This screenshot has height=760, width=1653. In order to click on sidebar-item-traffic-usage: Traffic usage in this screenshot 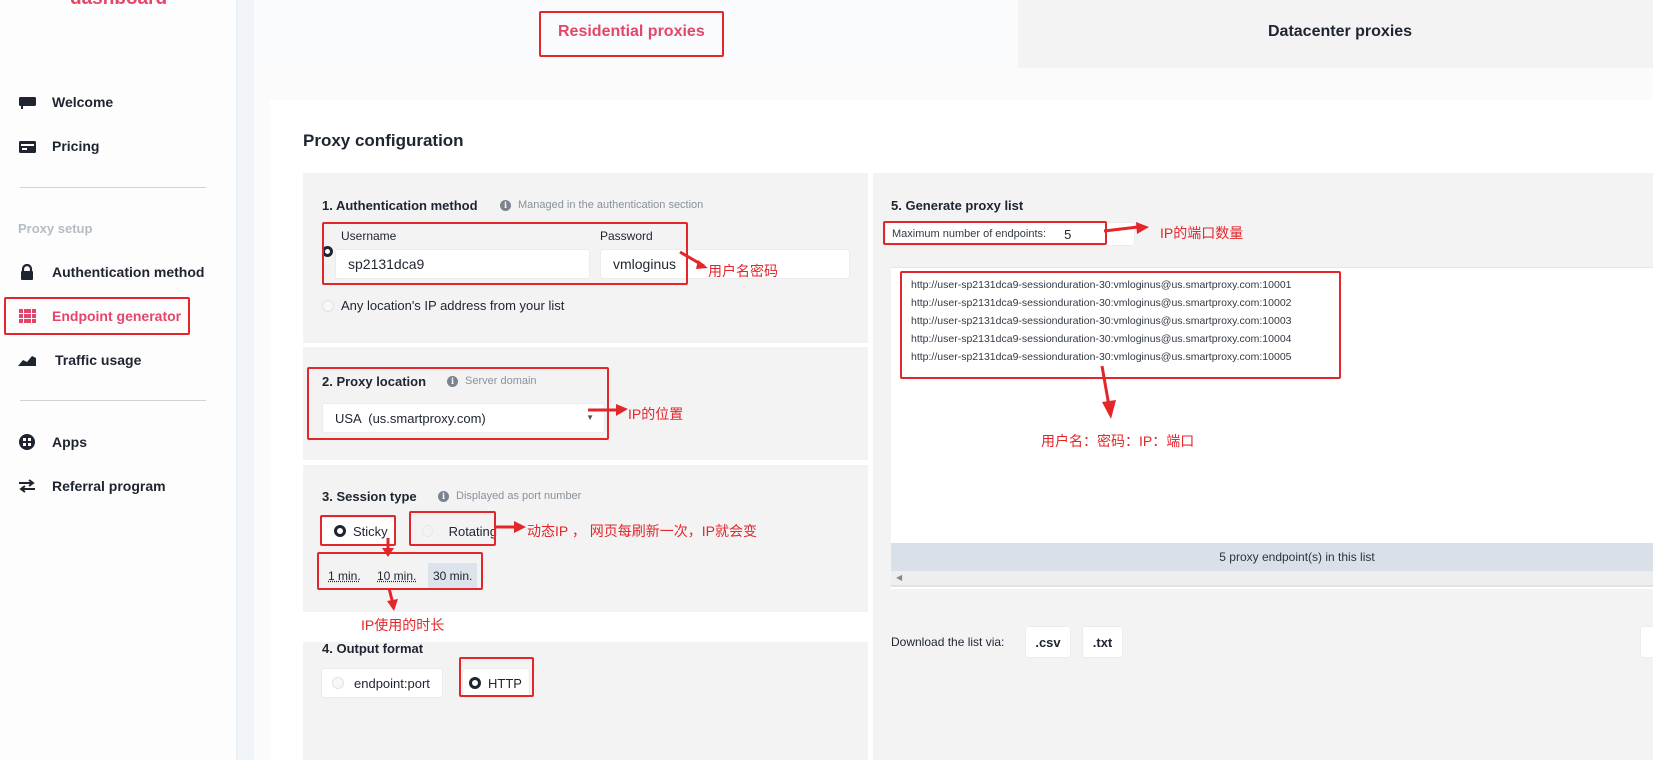, I will do `click(79, 360)`.